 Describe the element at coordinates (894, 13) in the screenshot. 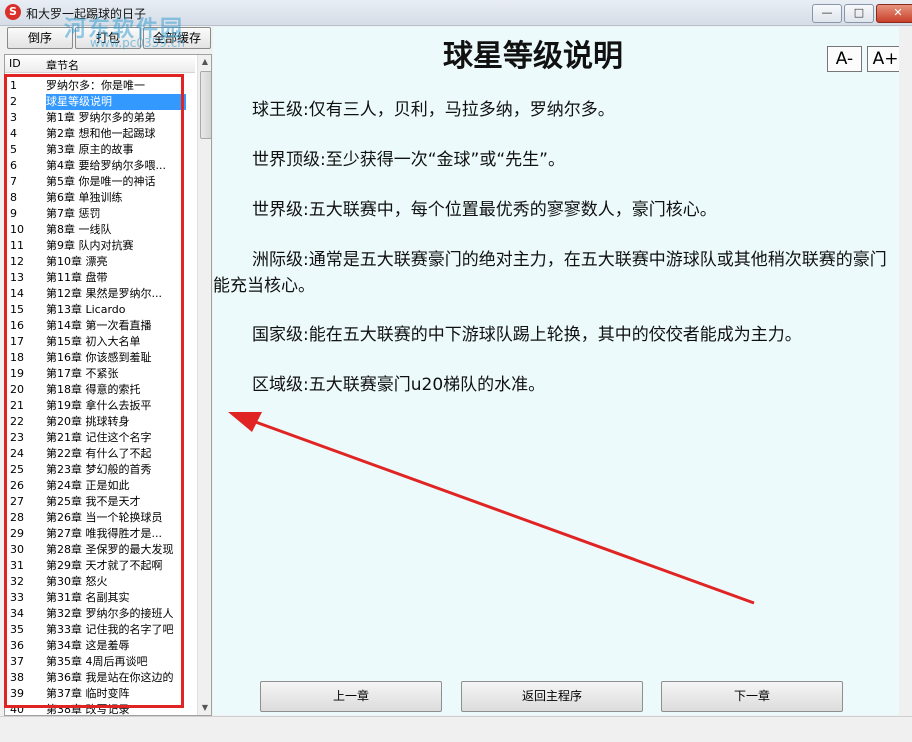

I see `close-button: ✕` at that location.